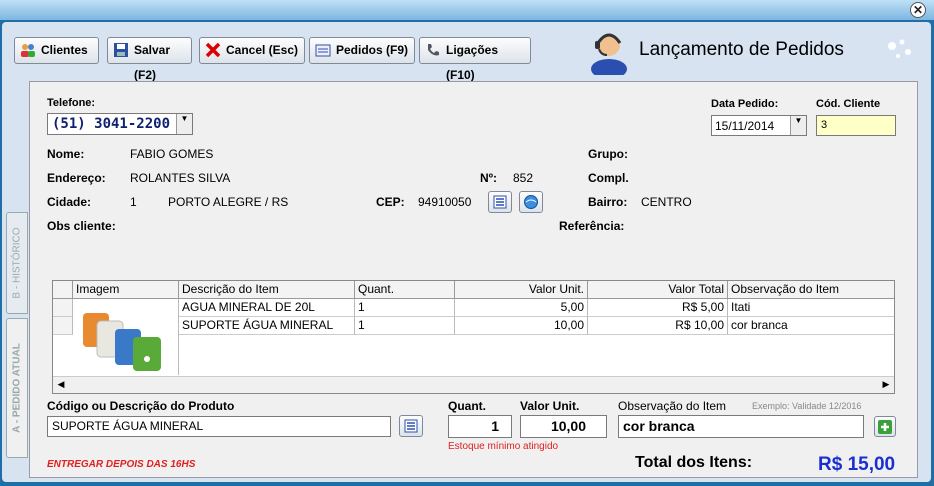  What do you see at coordinates (213, 50) in the screenshot?
I see `cancel-icon` at bounding box center [213, 50].